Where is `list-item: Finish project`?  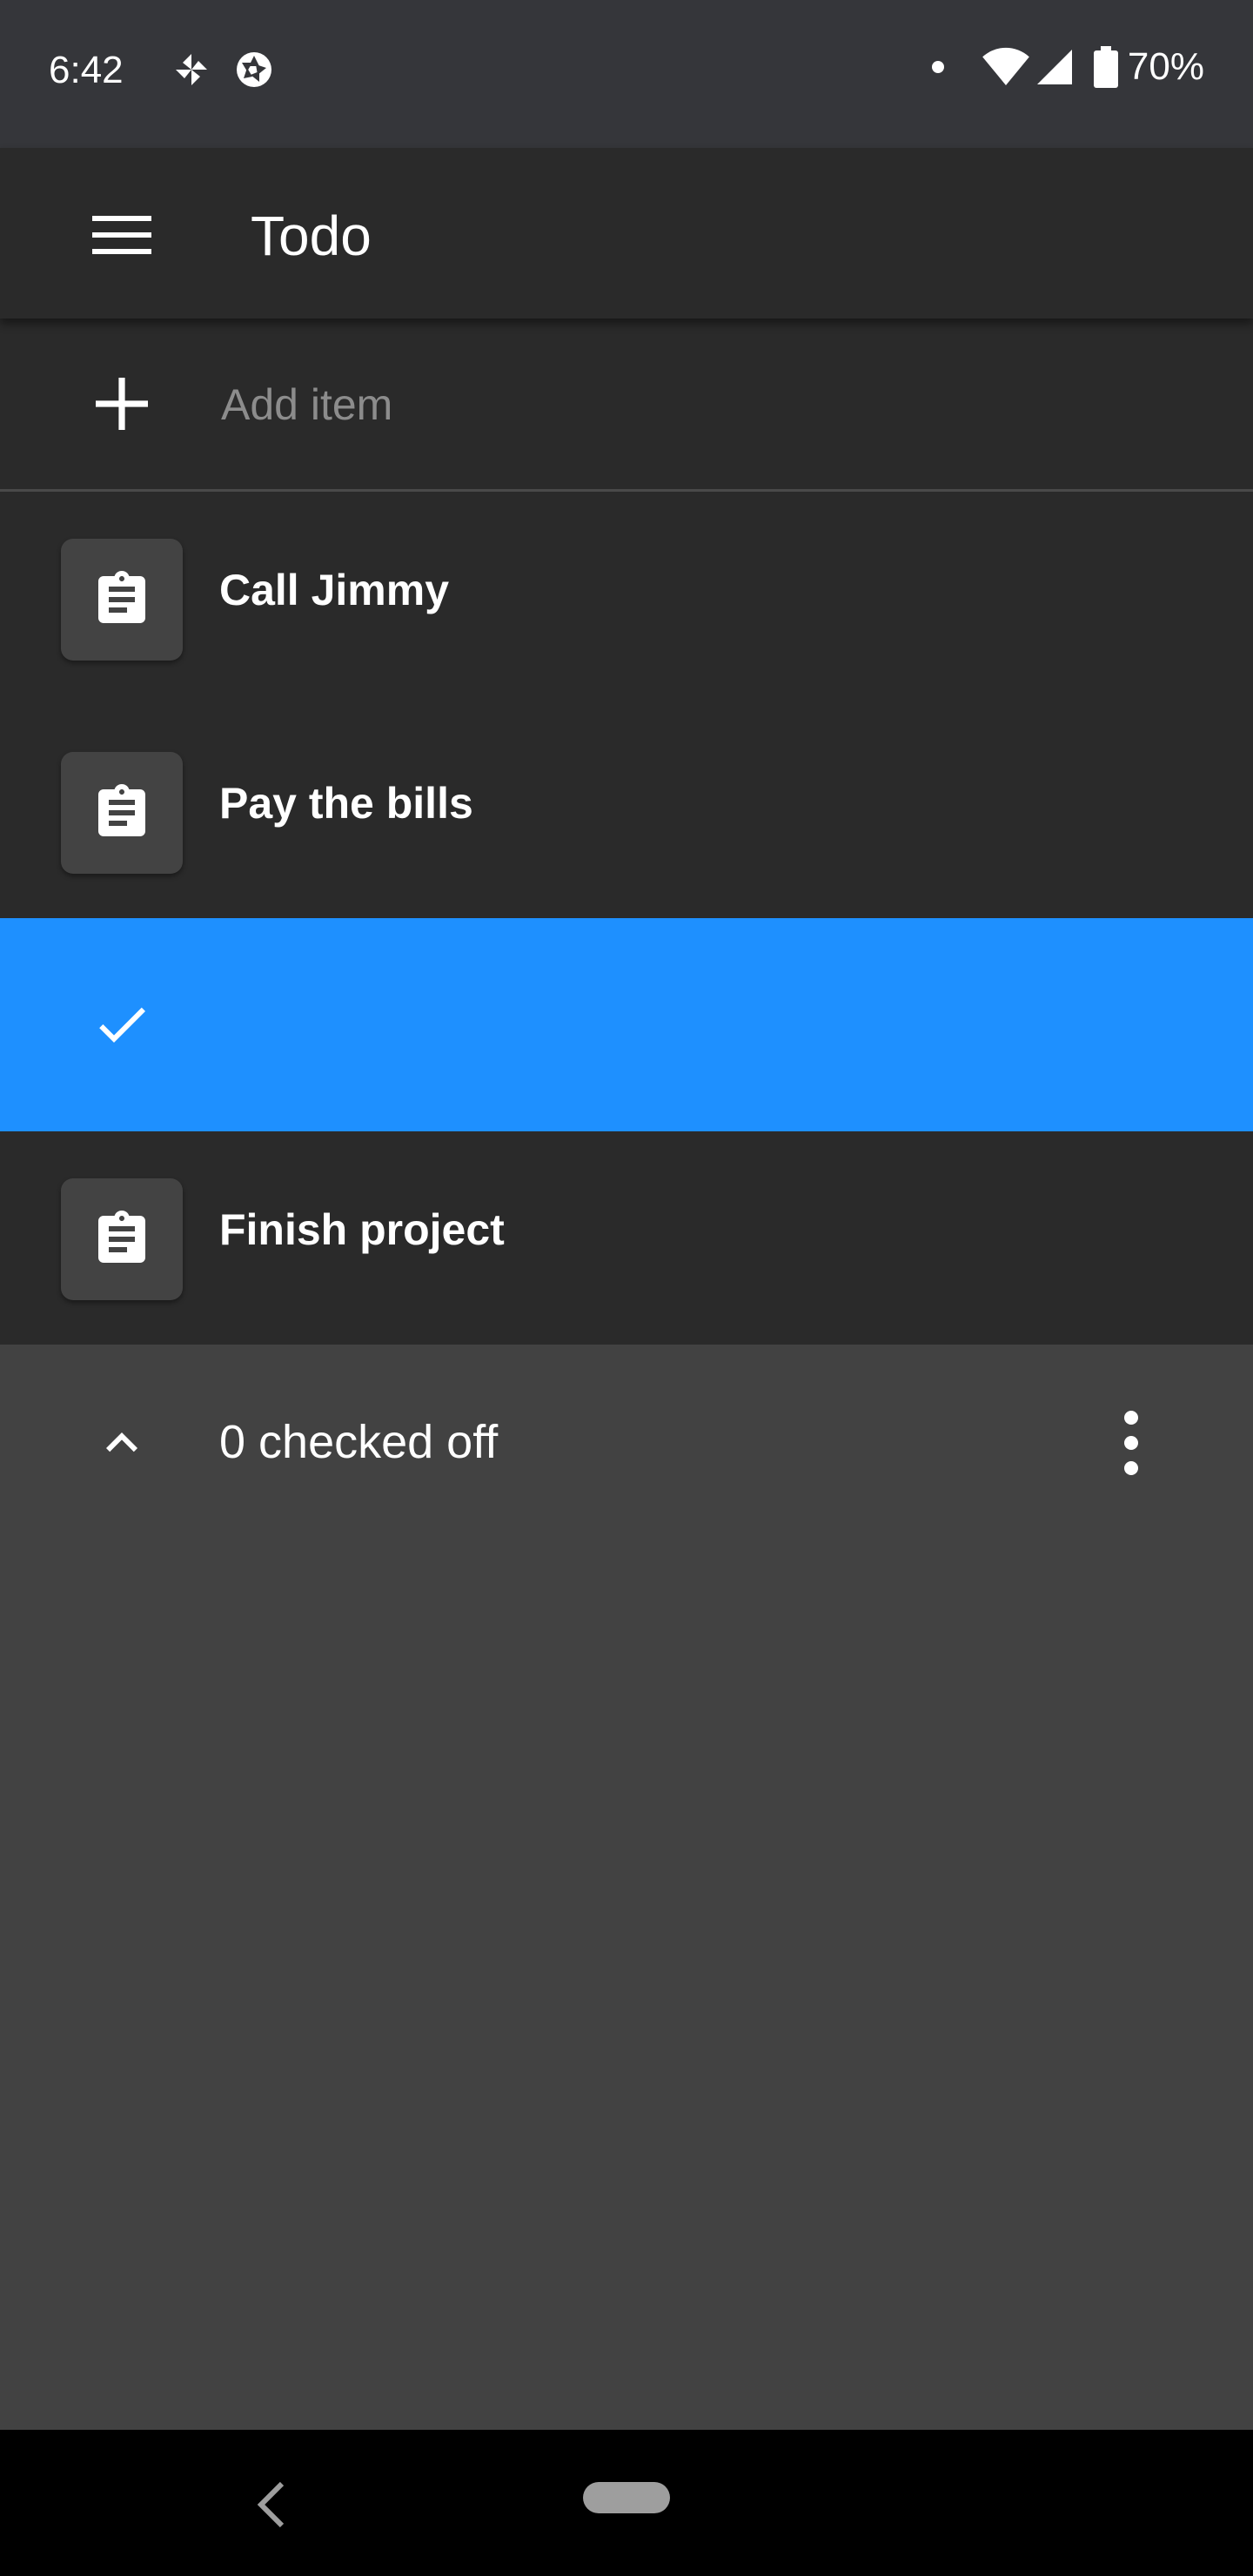 list-item: Finish project is located at coordinates (626, 1238).